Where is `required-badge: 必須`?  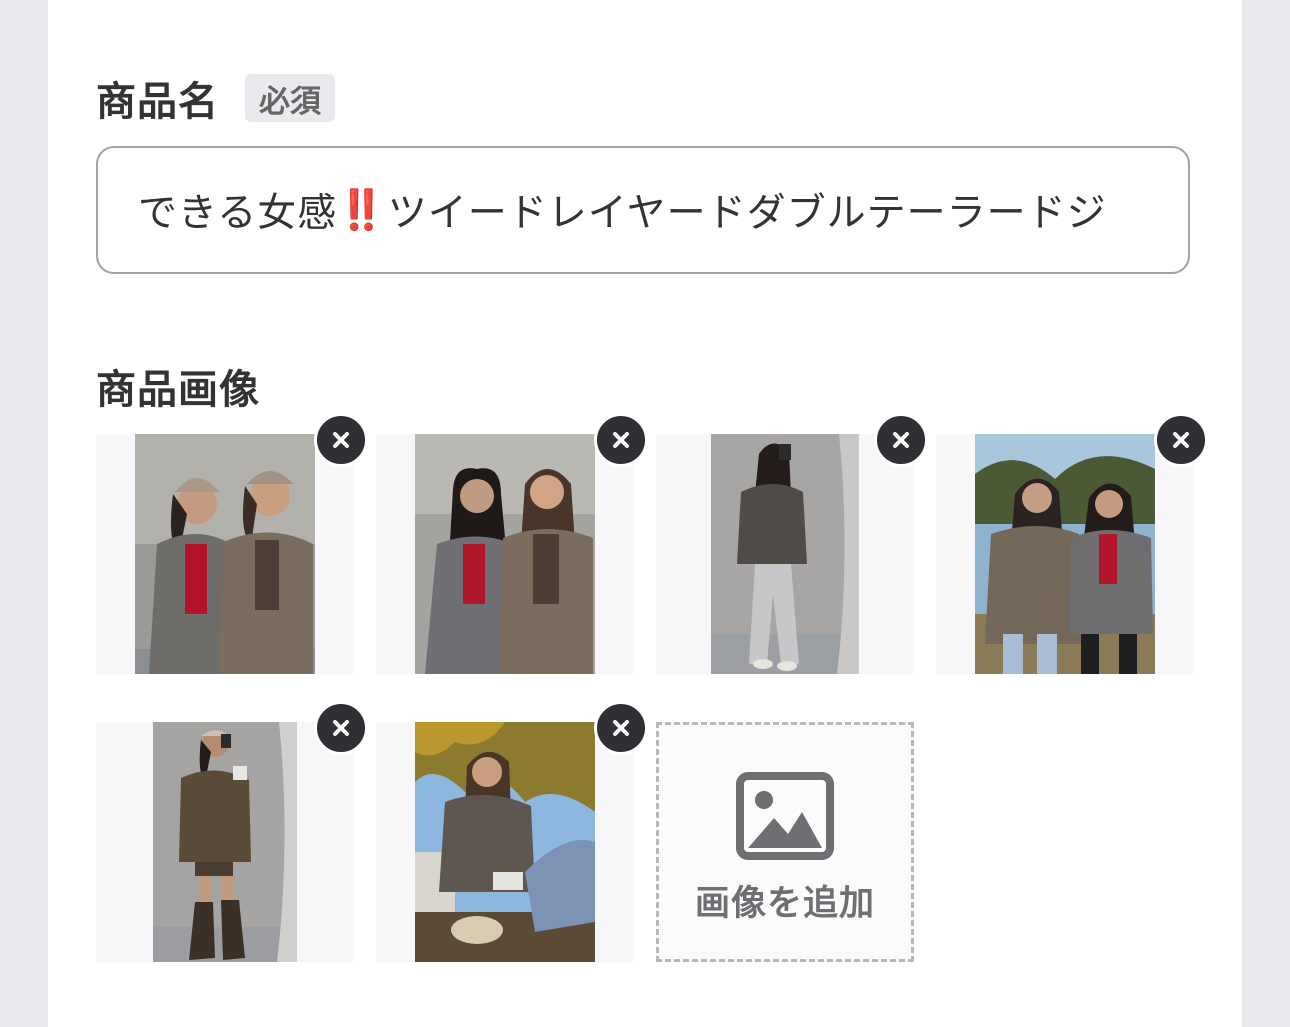
required-badge: 必須 is located at coordinates (290, 98).